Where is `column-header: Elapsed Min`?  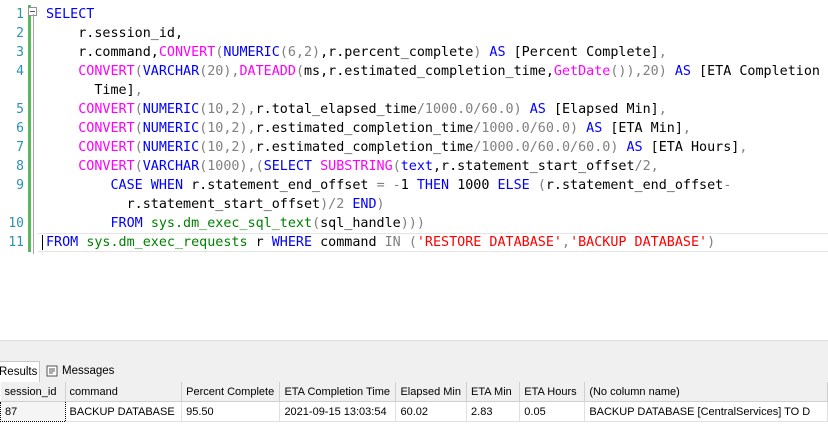 column-header: Elapsed Min is located at coordinates (431, 392).